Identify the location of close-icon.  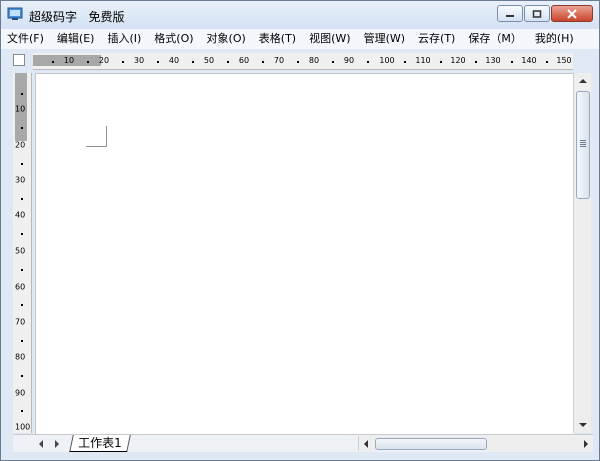
(572, 13).